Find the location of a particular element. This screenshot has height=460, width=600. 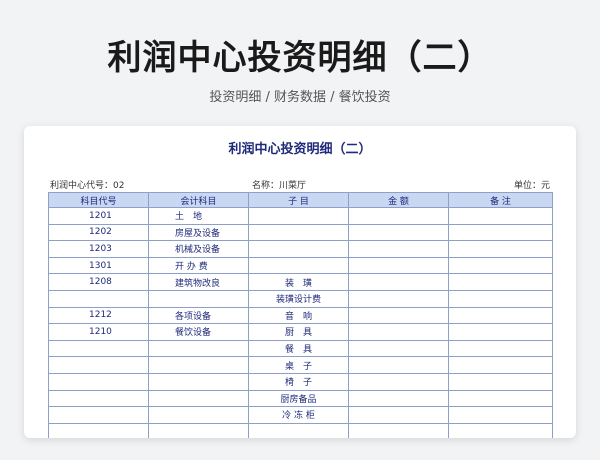

header-amount: 金 额 is located at coordinates (398, 200).